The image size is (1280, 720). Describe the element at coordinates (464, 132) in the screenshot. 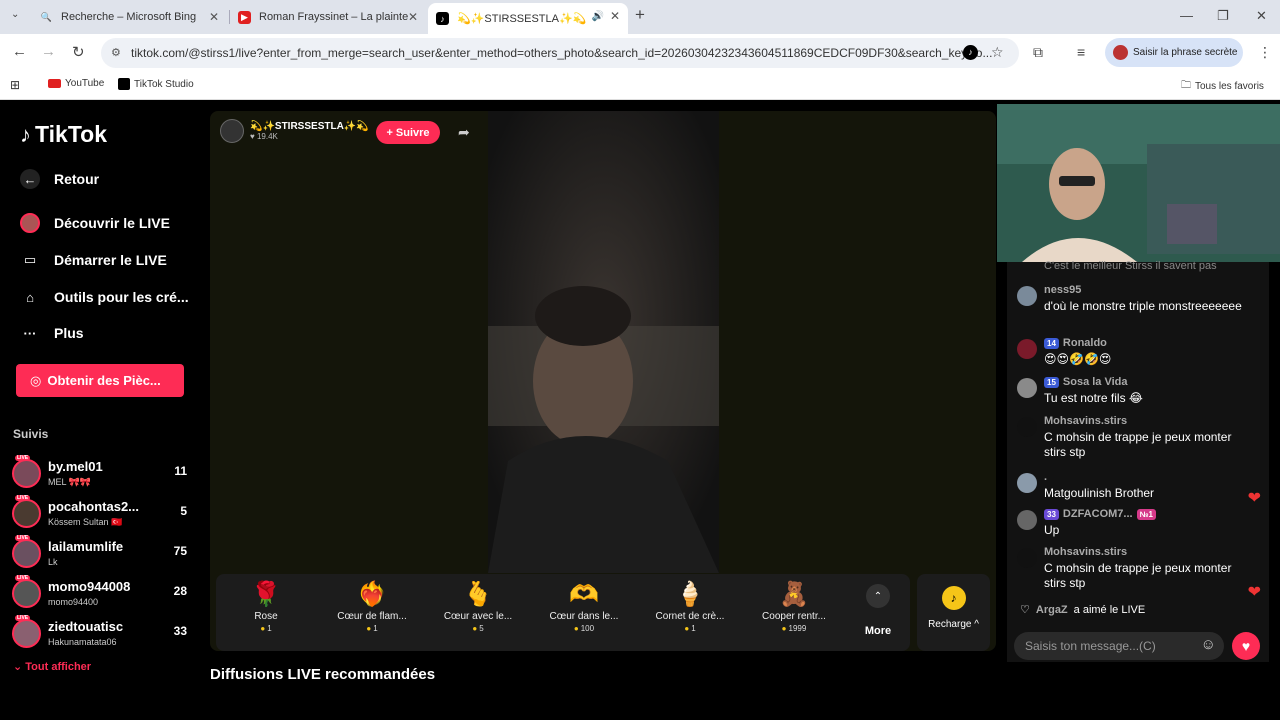

I see `share-icon: ➦` at that location.